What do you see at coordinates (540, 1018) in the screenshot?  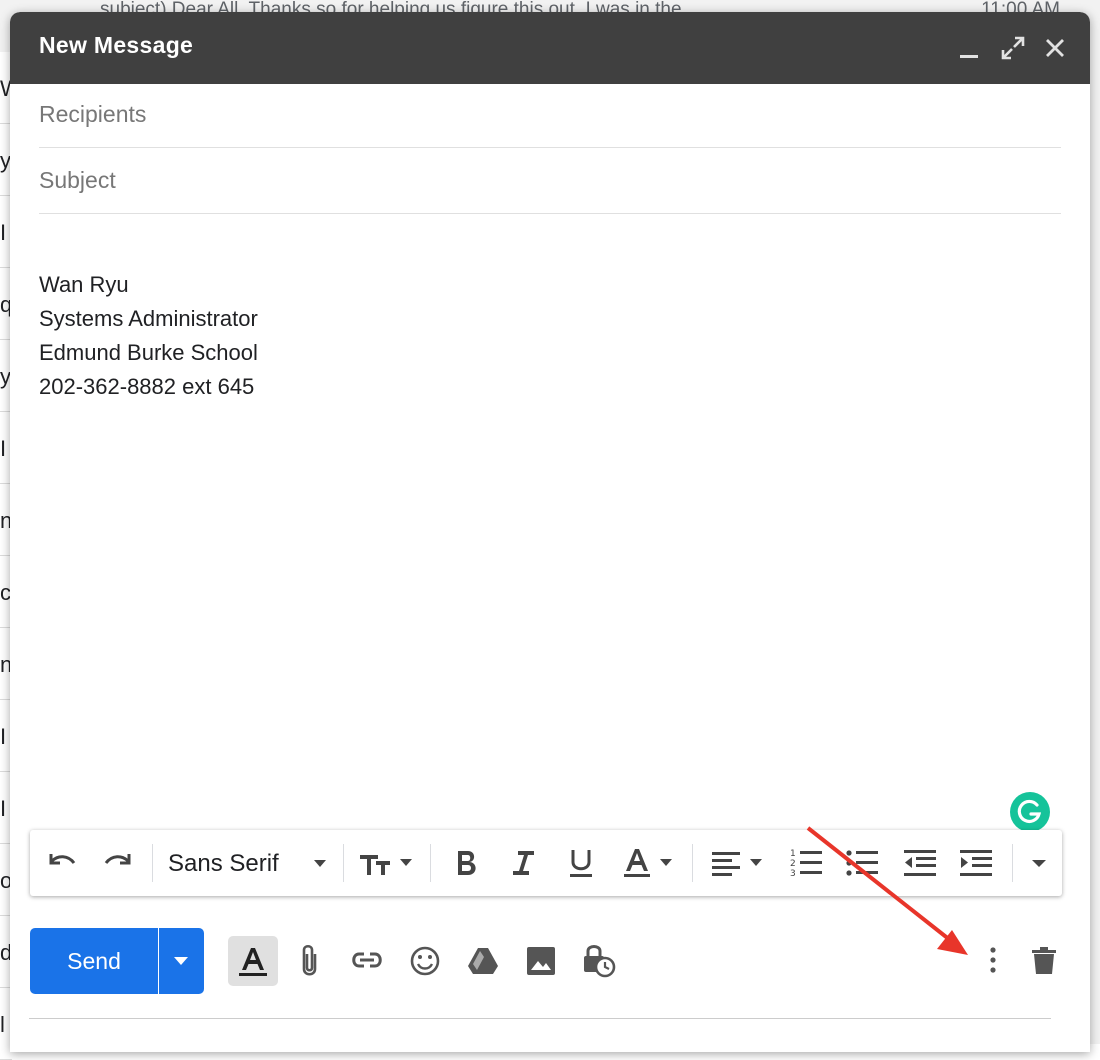 I see `bottom-divider` at bounding box center [540, 1018].